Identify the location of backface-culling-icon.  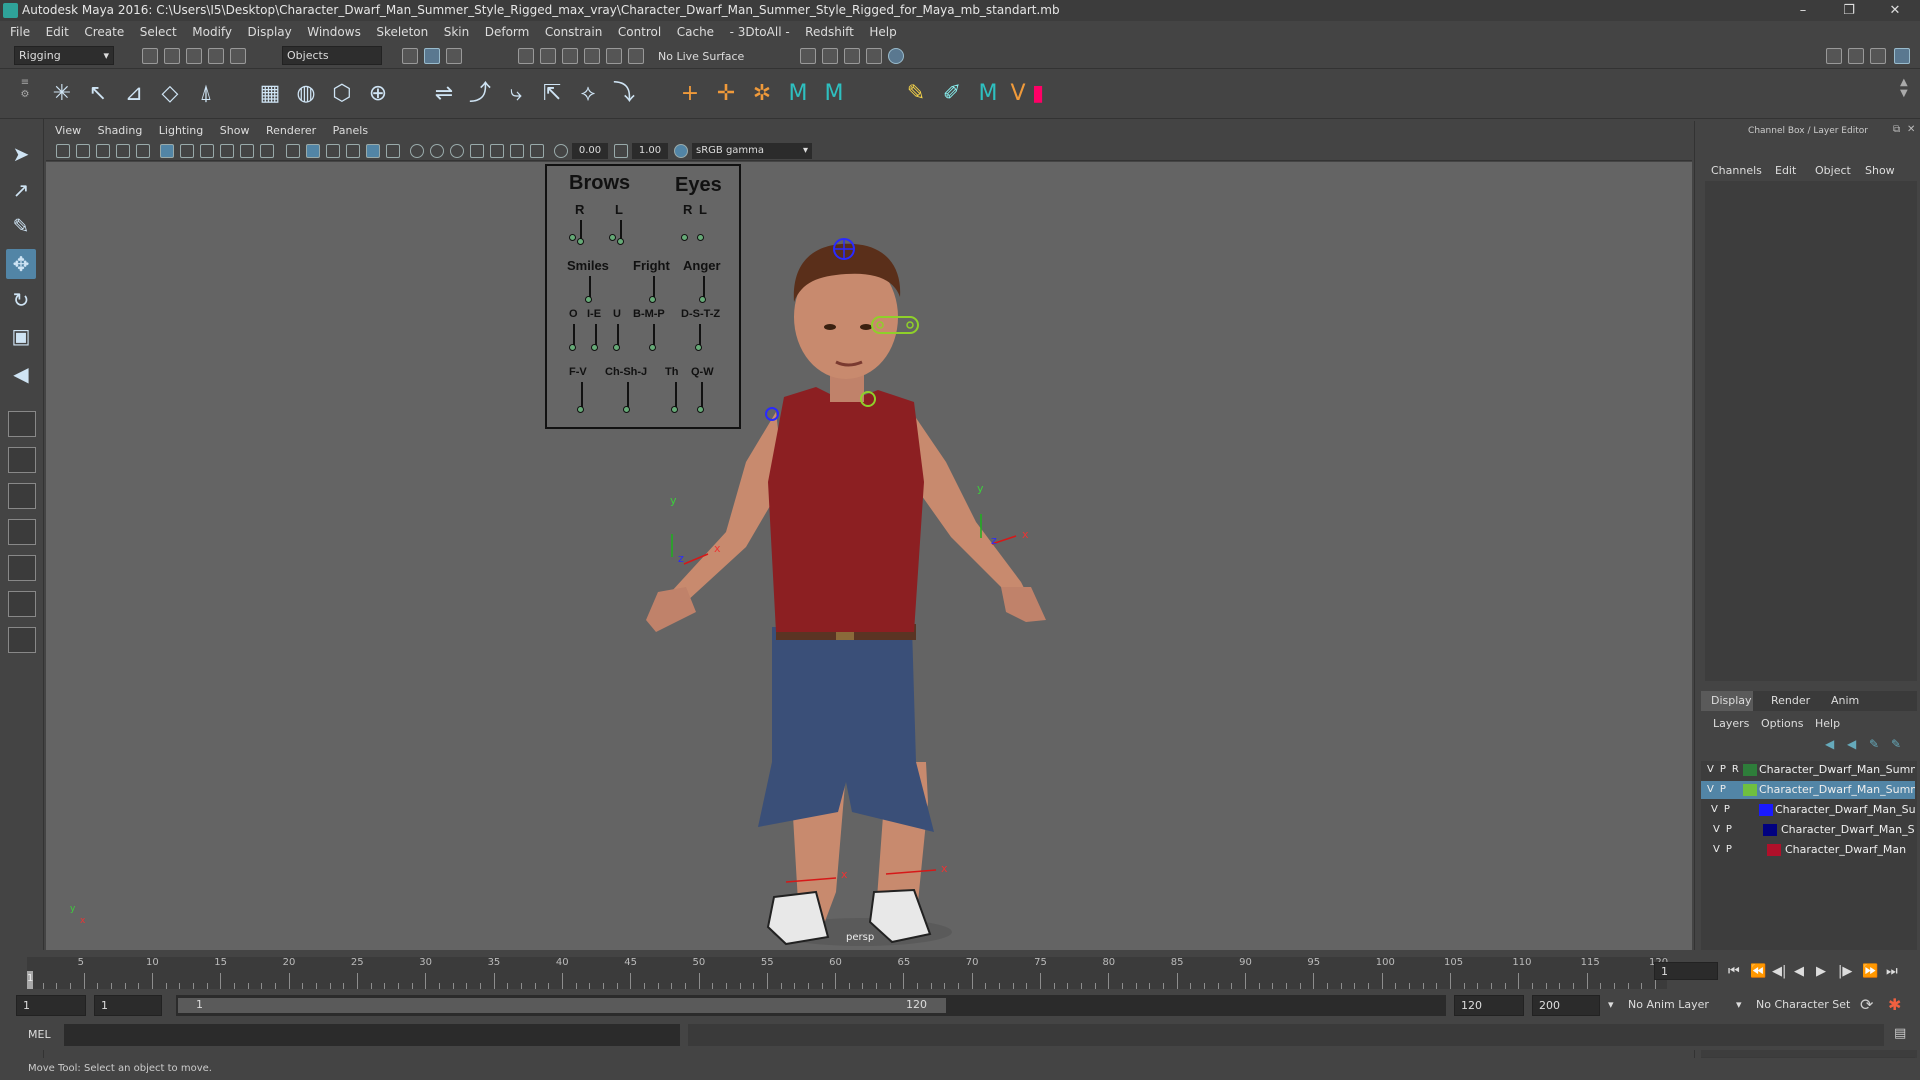
(477, 151).